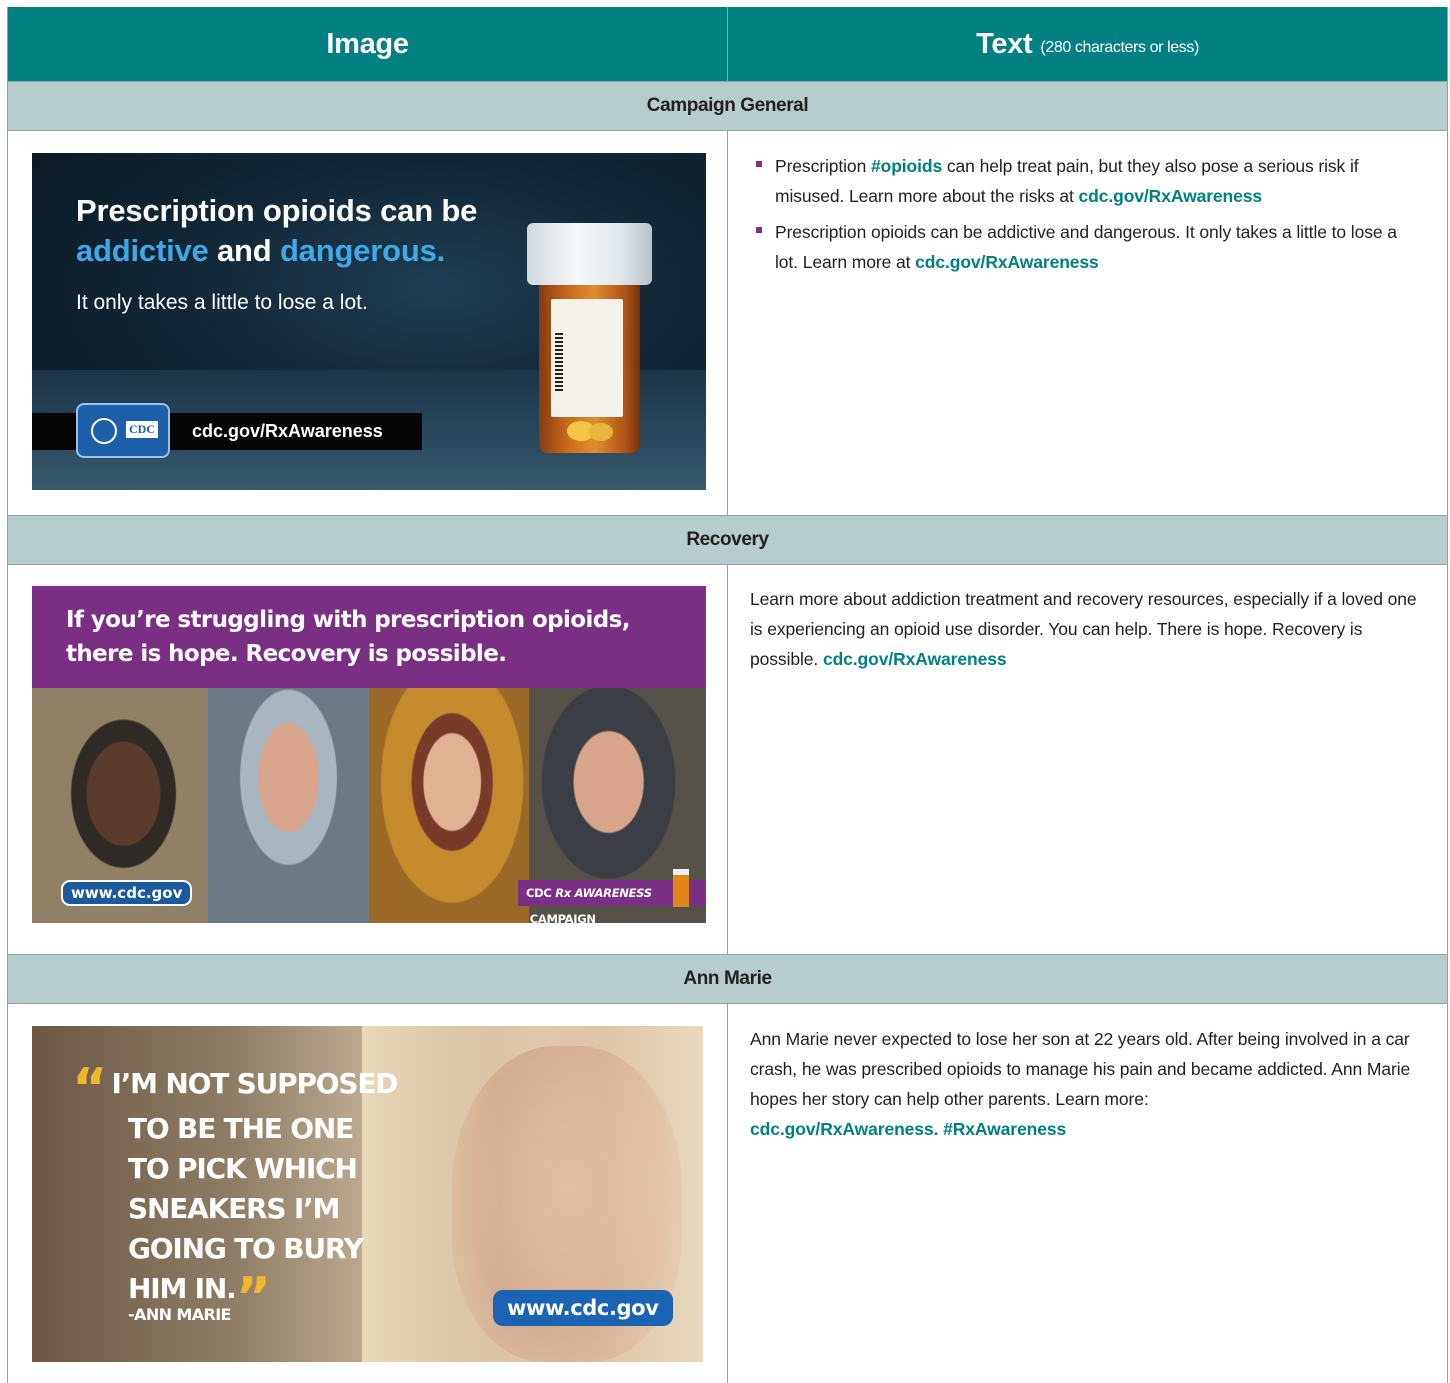 Image resolution: width=1450 pixels, height=1383 pixels. I want to click on section-header-ann-marie: Ann Marie, so click(727, 979).